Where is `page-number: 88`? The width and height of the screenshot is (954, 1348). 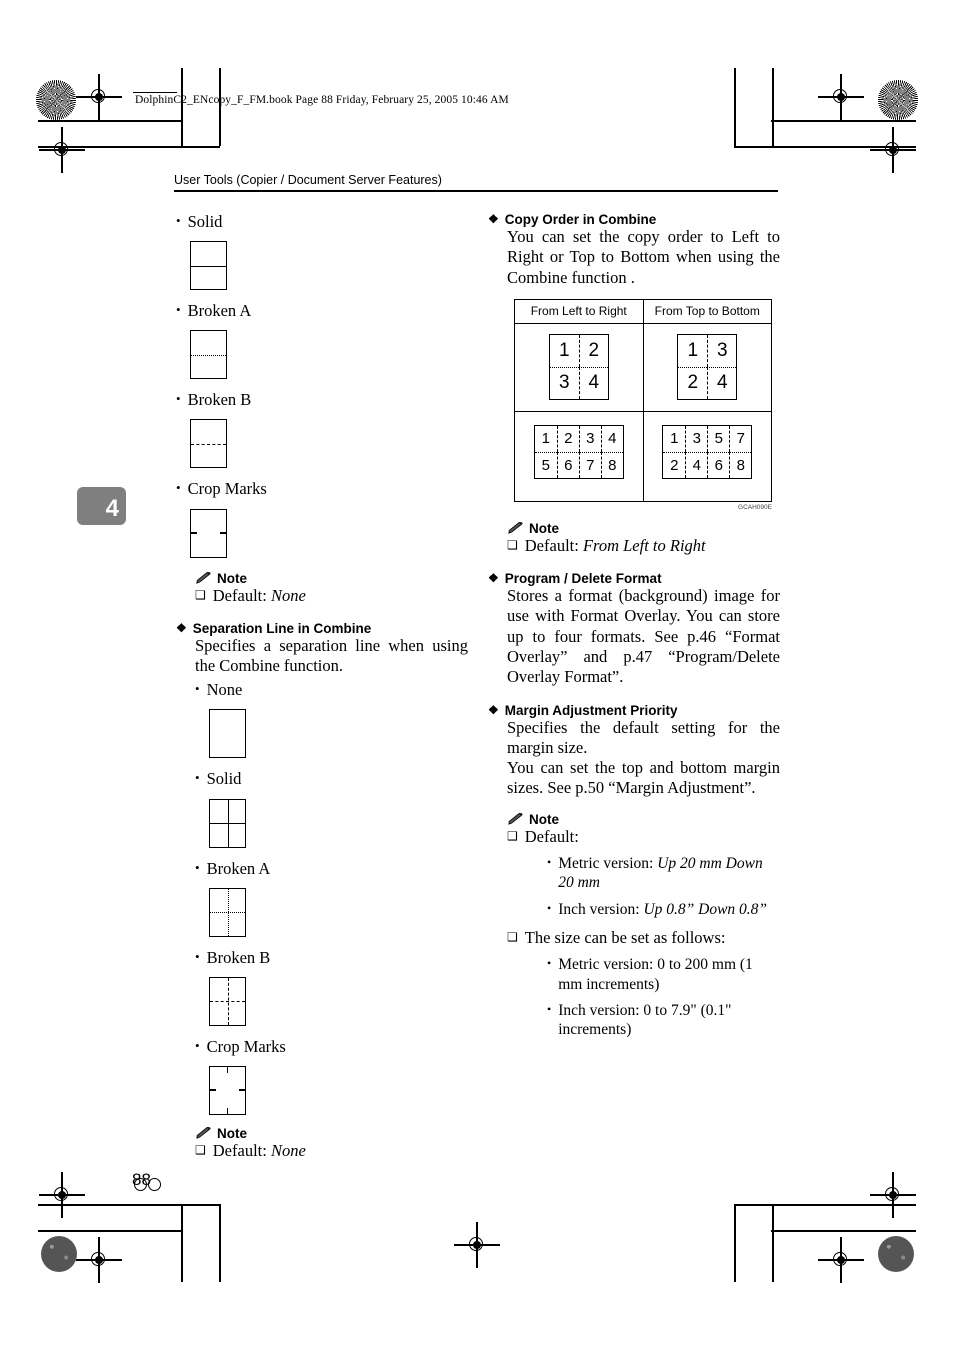
page-number: 88 is located at coordinates (141, 1179).